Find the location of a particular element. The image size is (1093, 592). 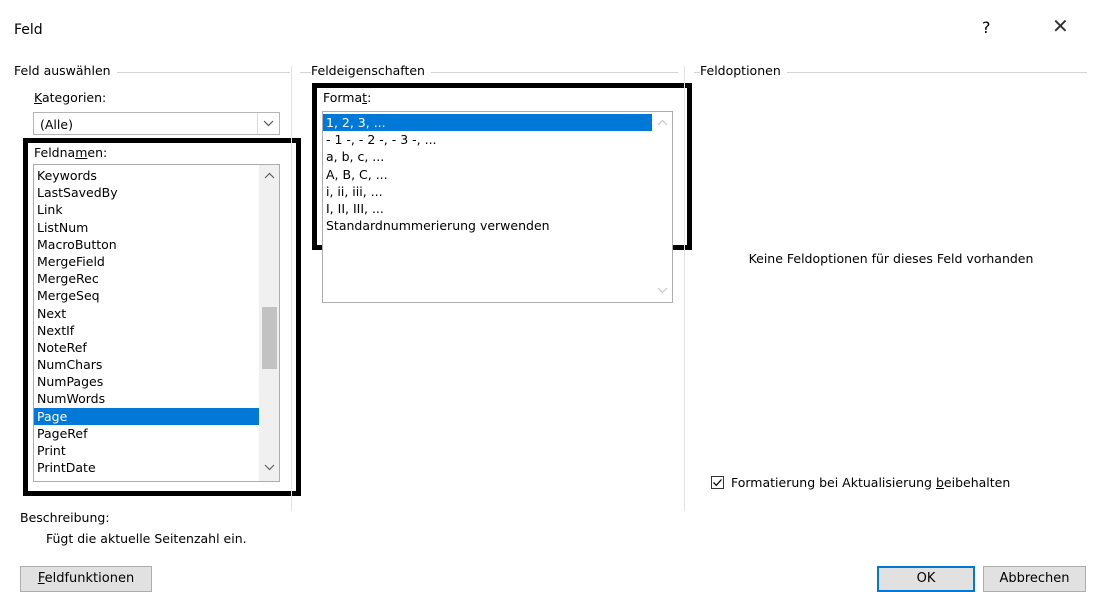

field-name-item: PrintDate is located at coordinates (147, 467).